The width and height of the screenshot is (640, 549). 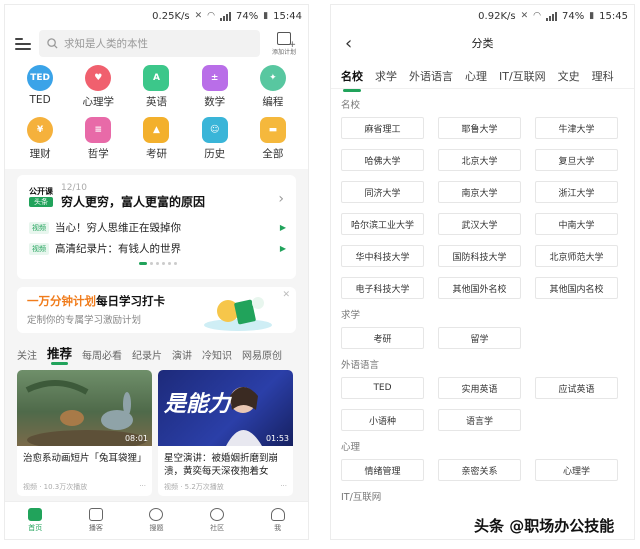 I want to click on chip-item: 小语种, so click(x=382, y=420).